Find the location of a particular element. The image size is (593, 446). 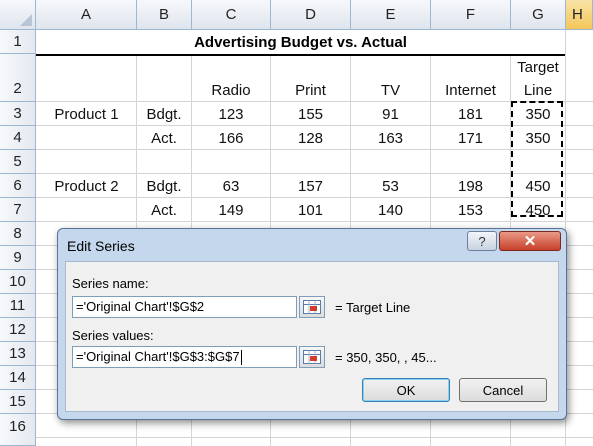

series-name-field: ='Original Chart'!$G$2 is located at coordinates (184, 307).